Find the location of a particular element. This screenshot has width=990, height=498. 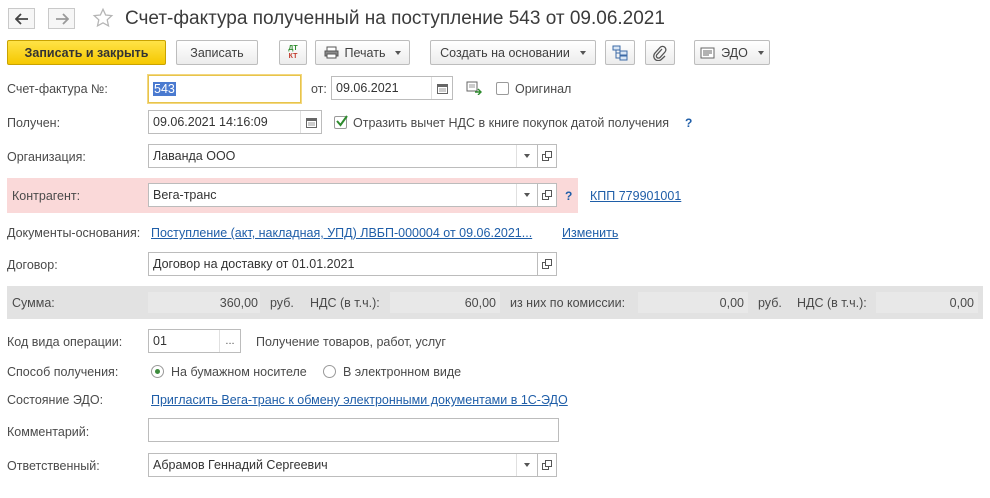

printer-icon is located at coordinates (331, 52).